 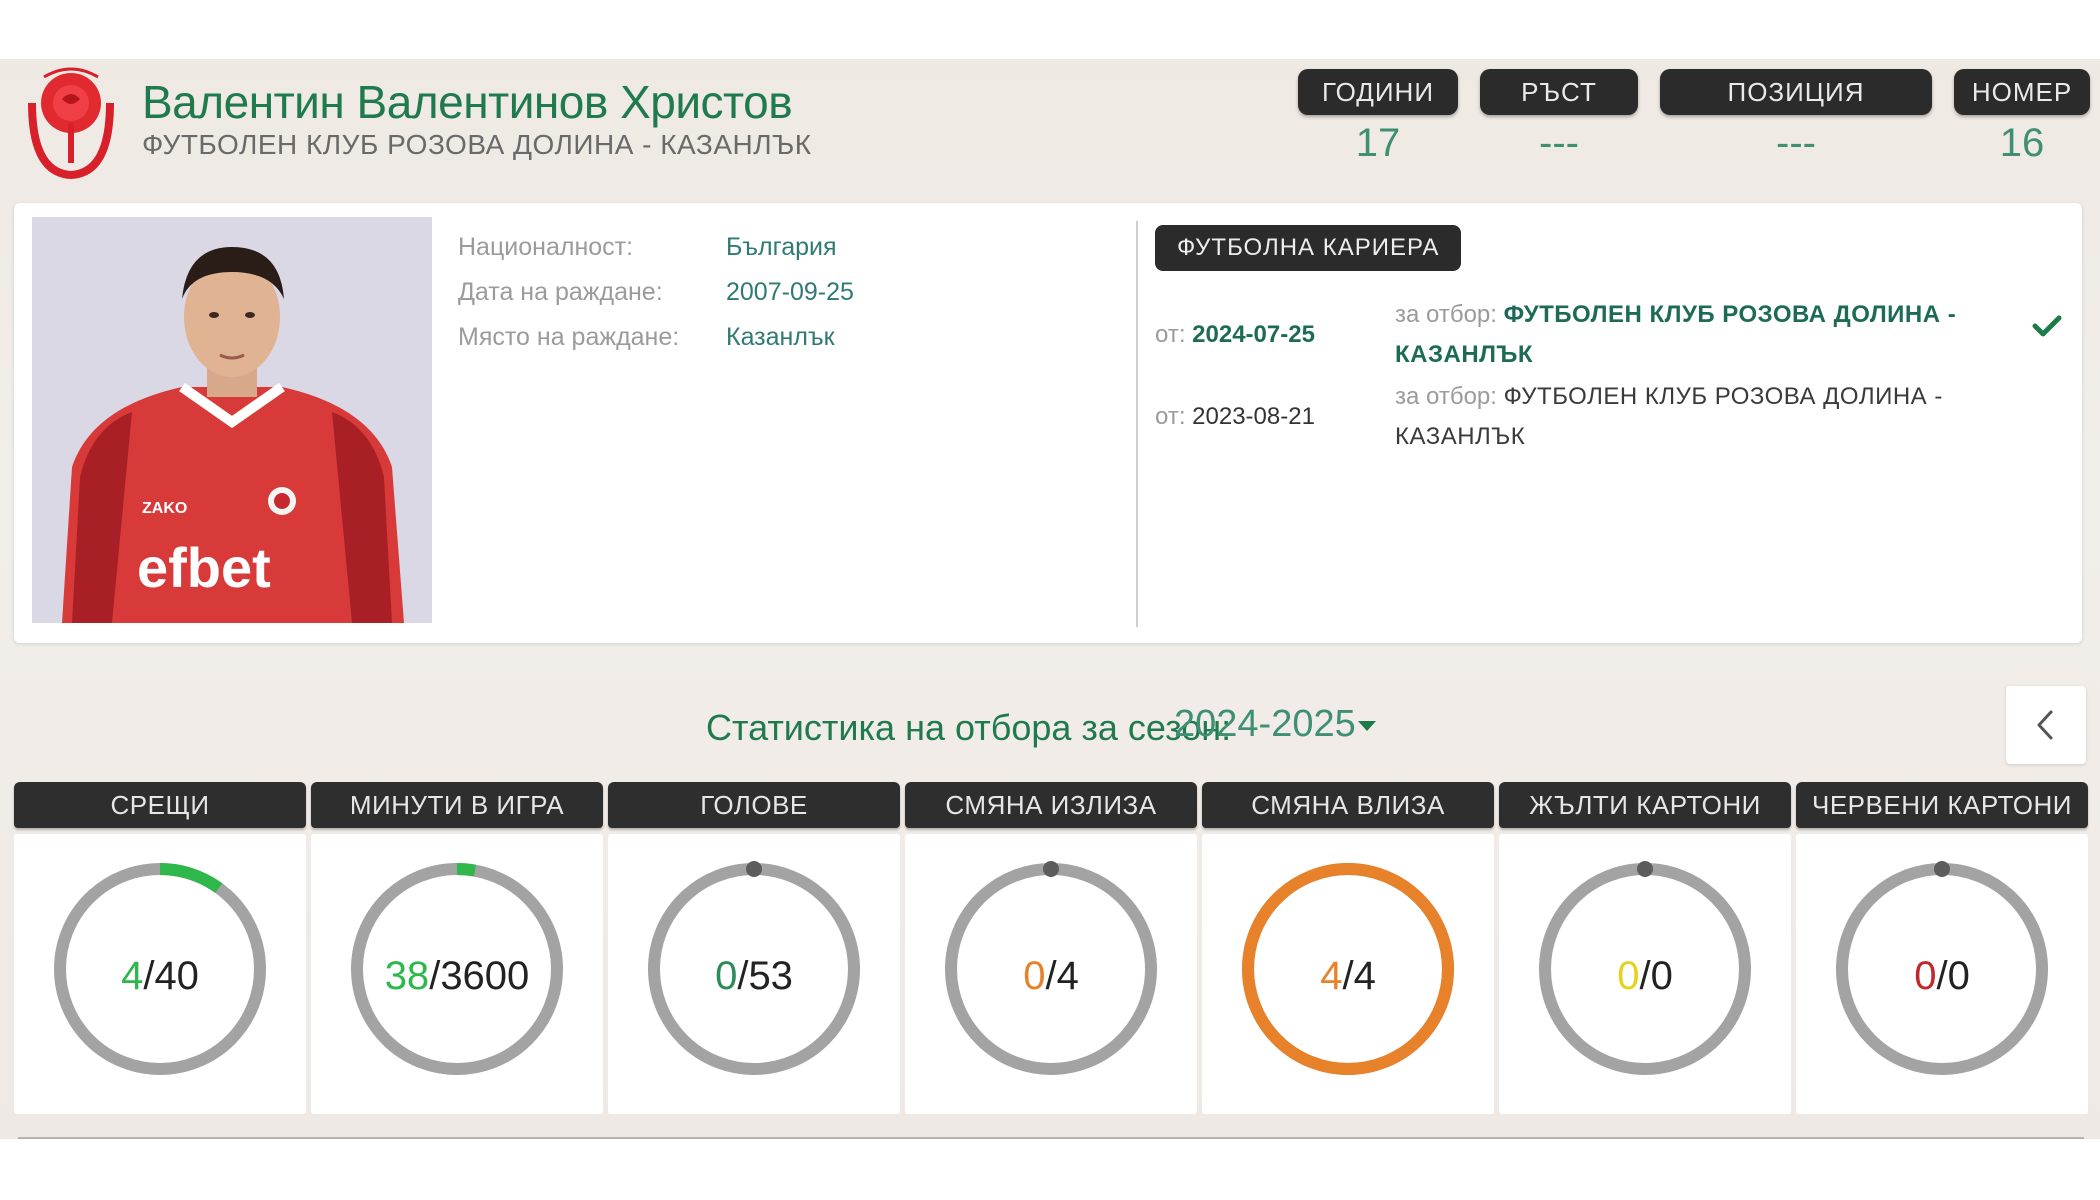 I want to click on season-dropdown: 2024-2025, so click(x=1265, y=724).